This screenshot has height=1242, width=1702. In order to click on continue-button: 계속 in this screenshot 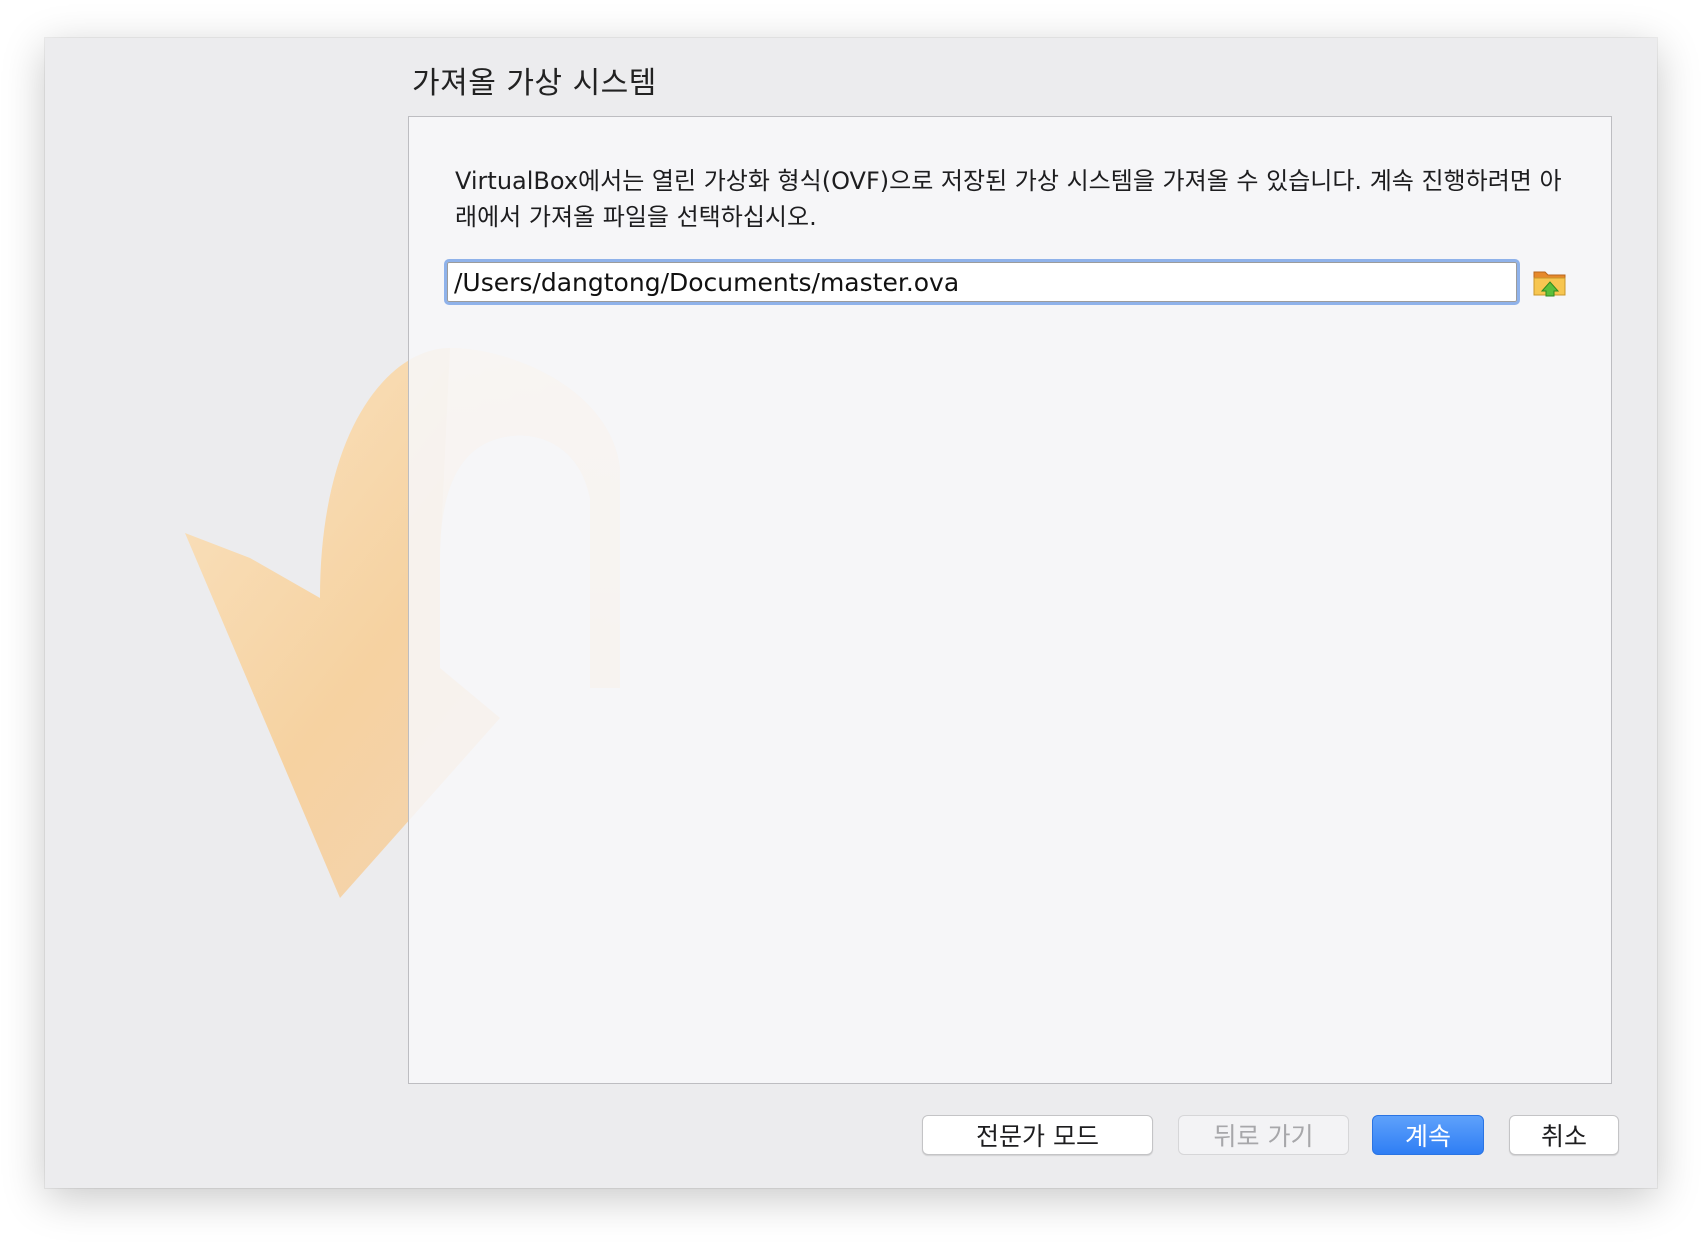, I will do `click(1428, 1135)`.